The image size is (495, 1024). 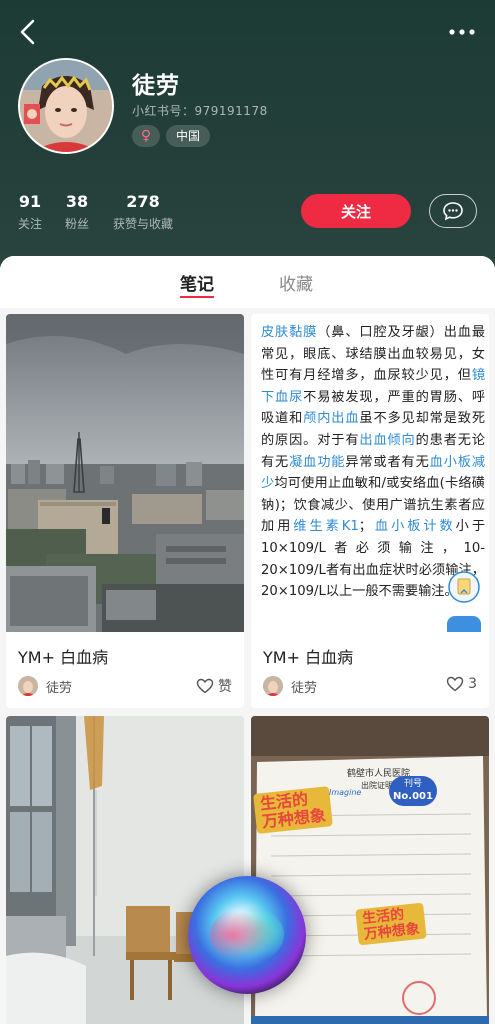 I want to click on profile-avatar, so click(x=66, y=106).